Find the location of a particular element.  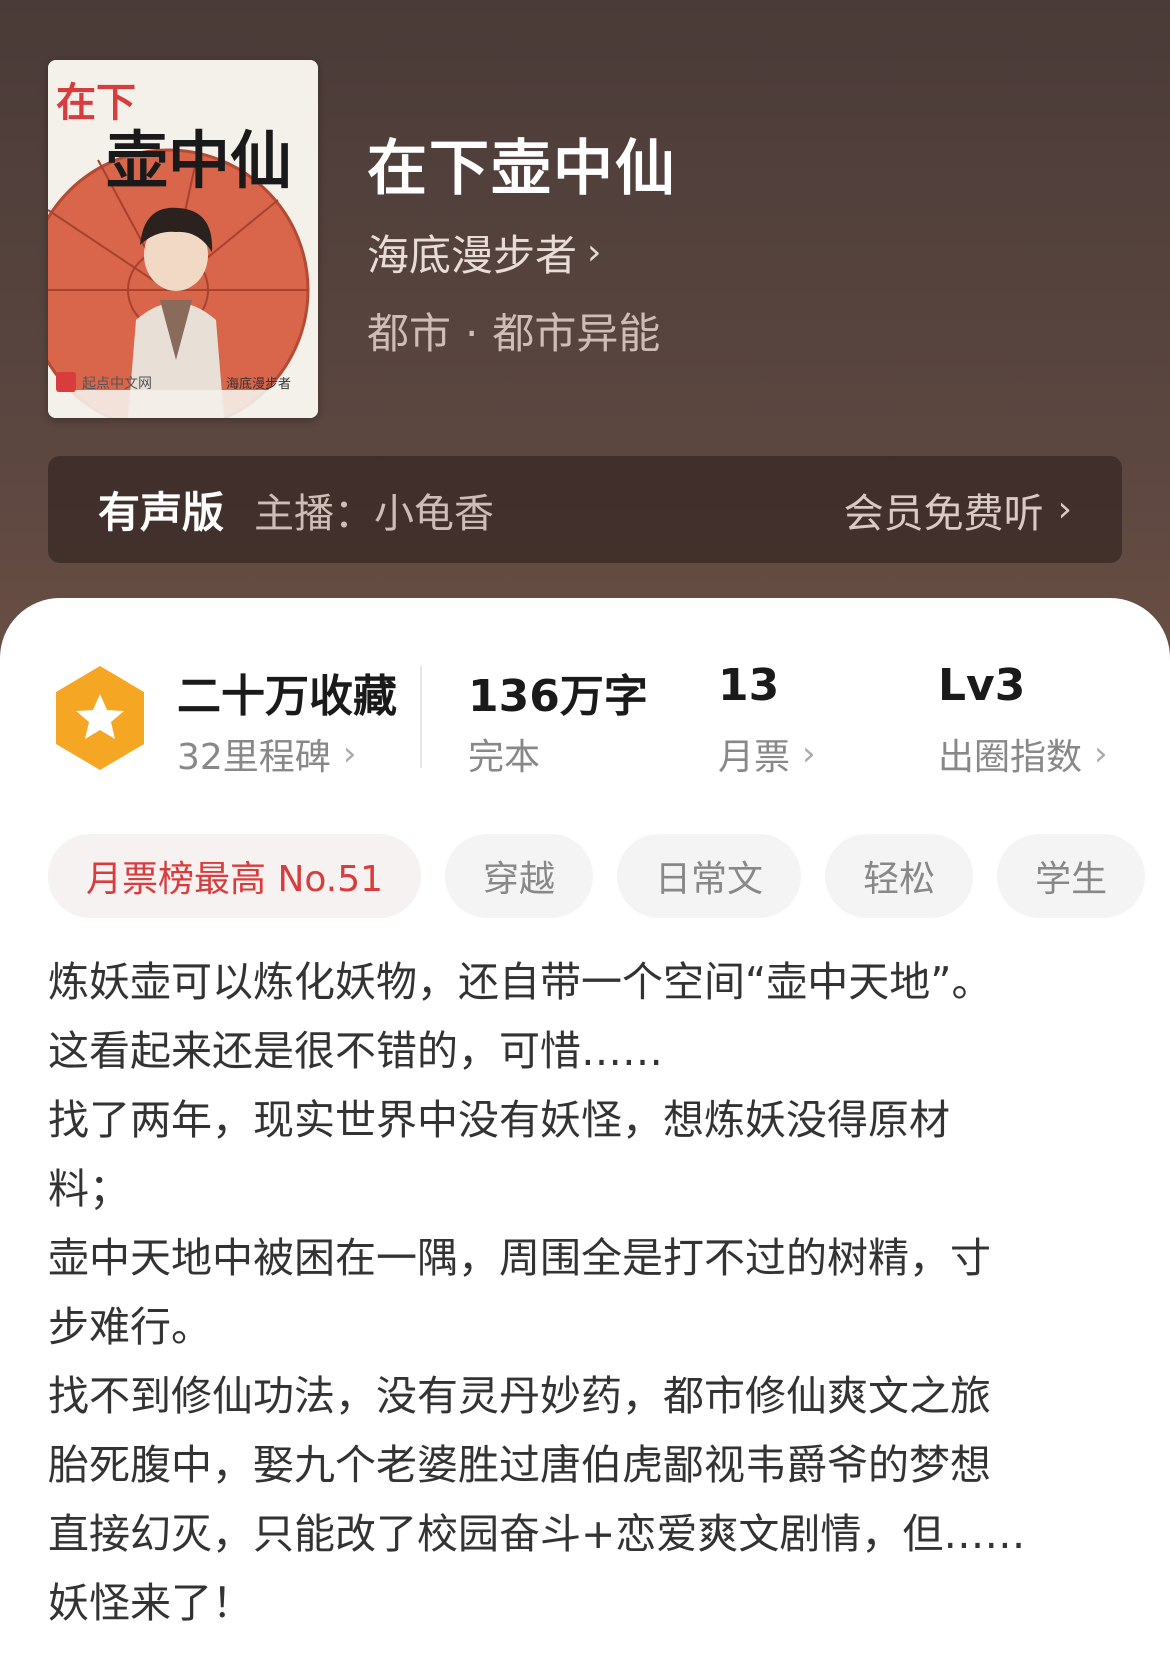

milestones-link: 32里程碑 › is located at coordinates (266, 754).